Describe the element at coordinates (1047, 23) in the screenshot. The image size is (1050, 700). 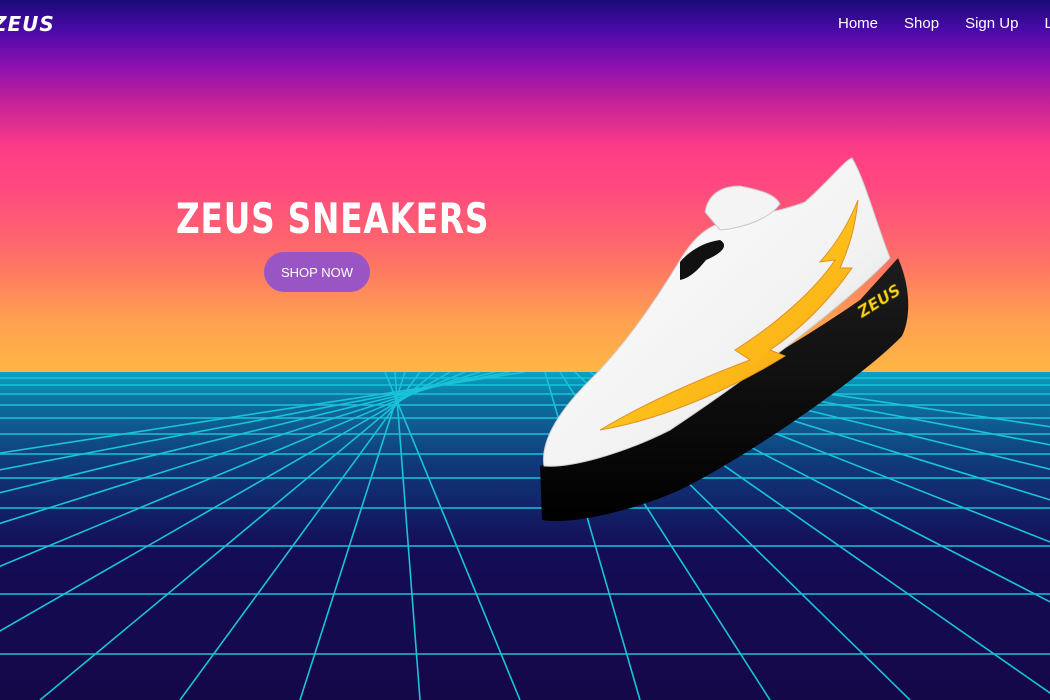
I see `nav-login-link: Lo` at that location.